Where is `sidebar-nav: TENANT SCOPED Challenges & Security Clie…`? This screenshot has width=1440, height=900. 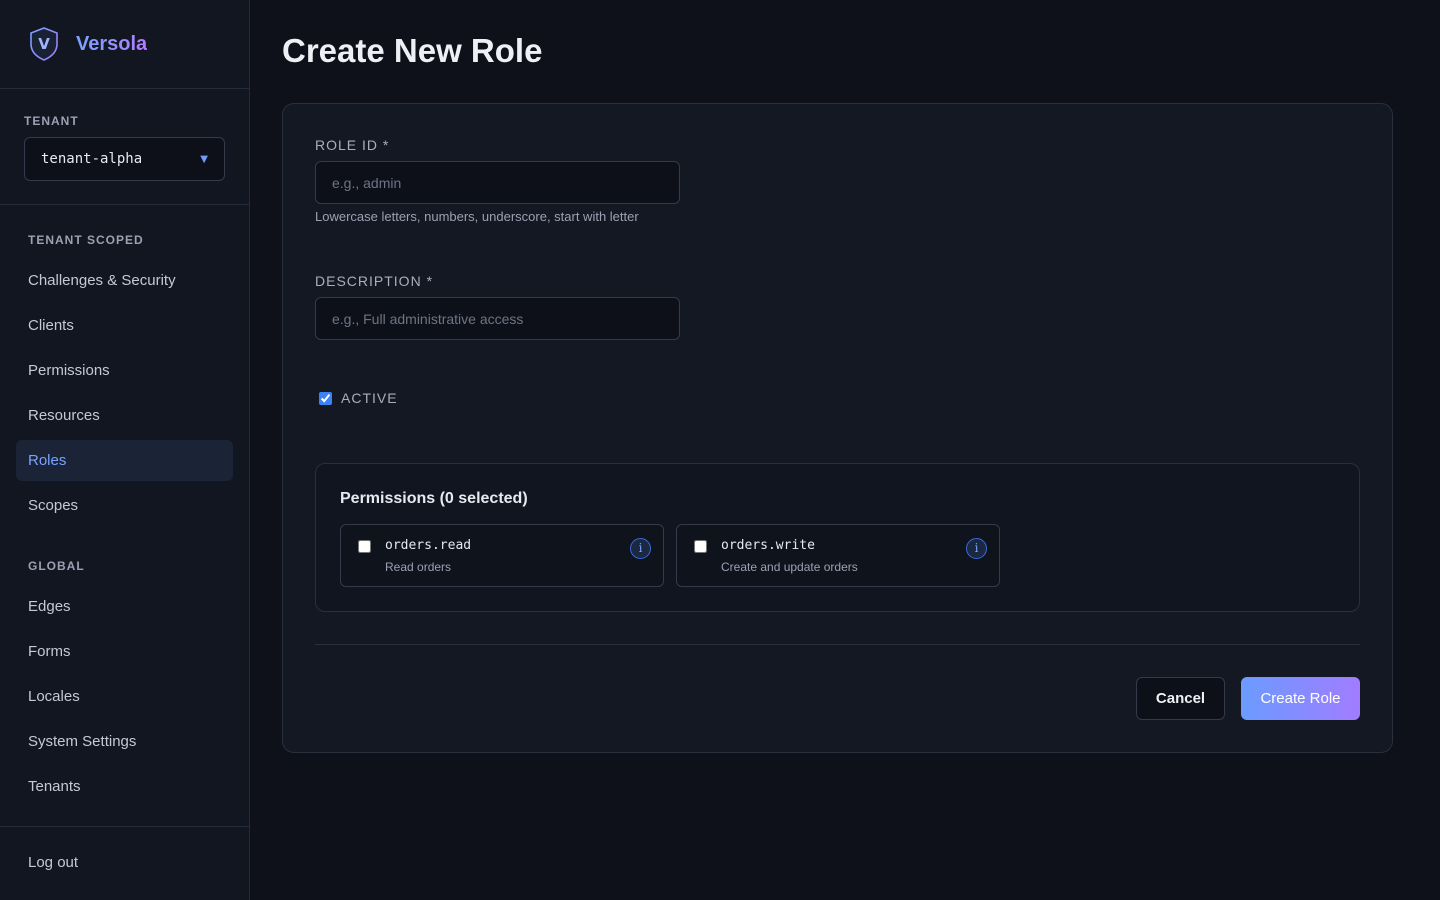
sidebar-nav: TENANT SCOPED Challenges & Security Clie… is located at coordinates (124, 516).